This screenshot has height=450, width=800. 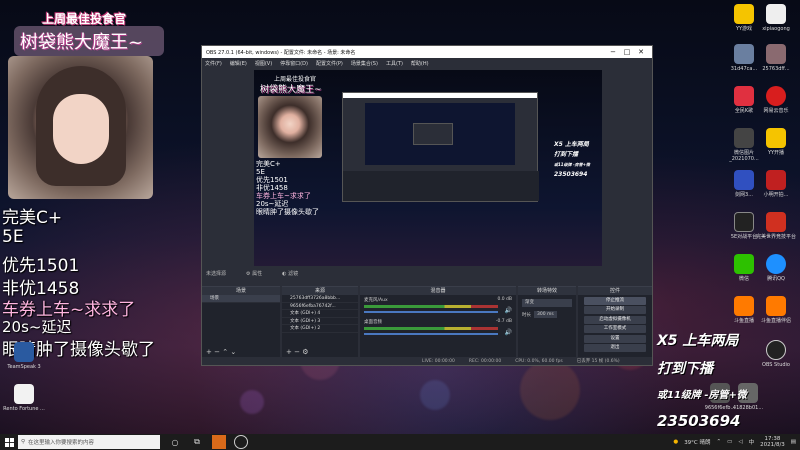 What do you see at coordinates (197, 442) in the screenshot?
I see `task-view-button: ⧉` at bounding box center [197, 442].